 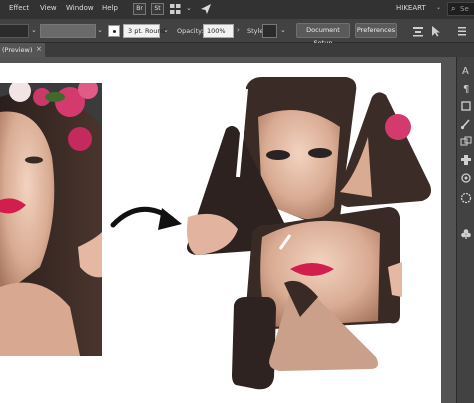 I want to click on preferences-button: Preferences, so click(x=376, y=30).